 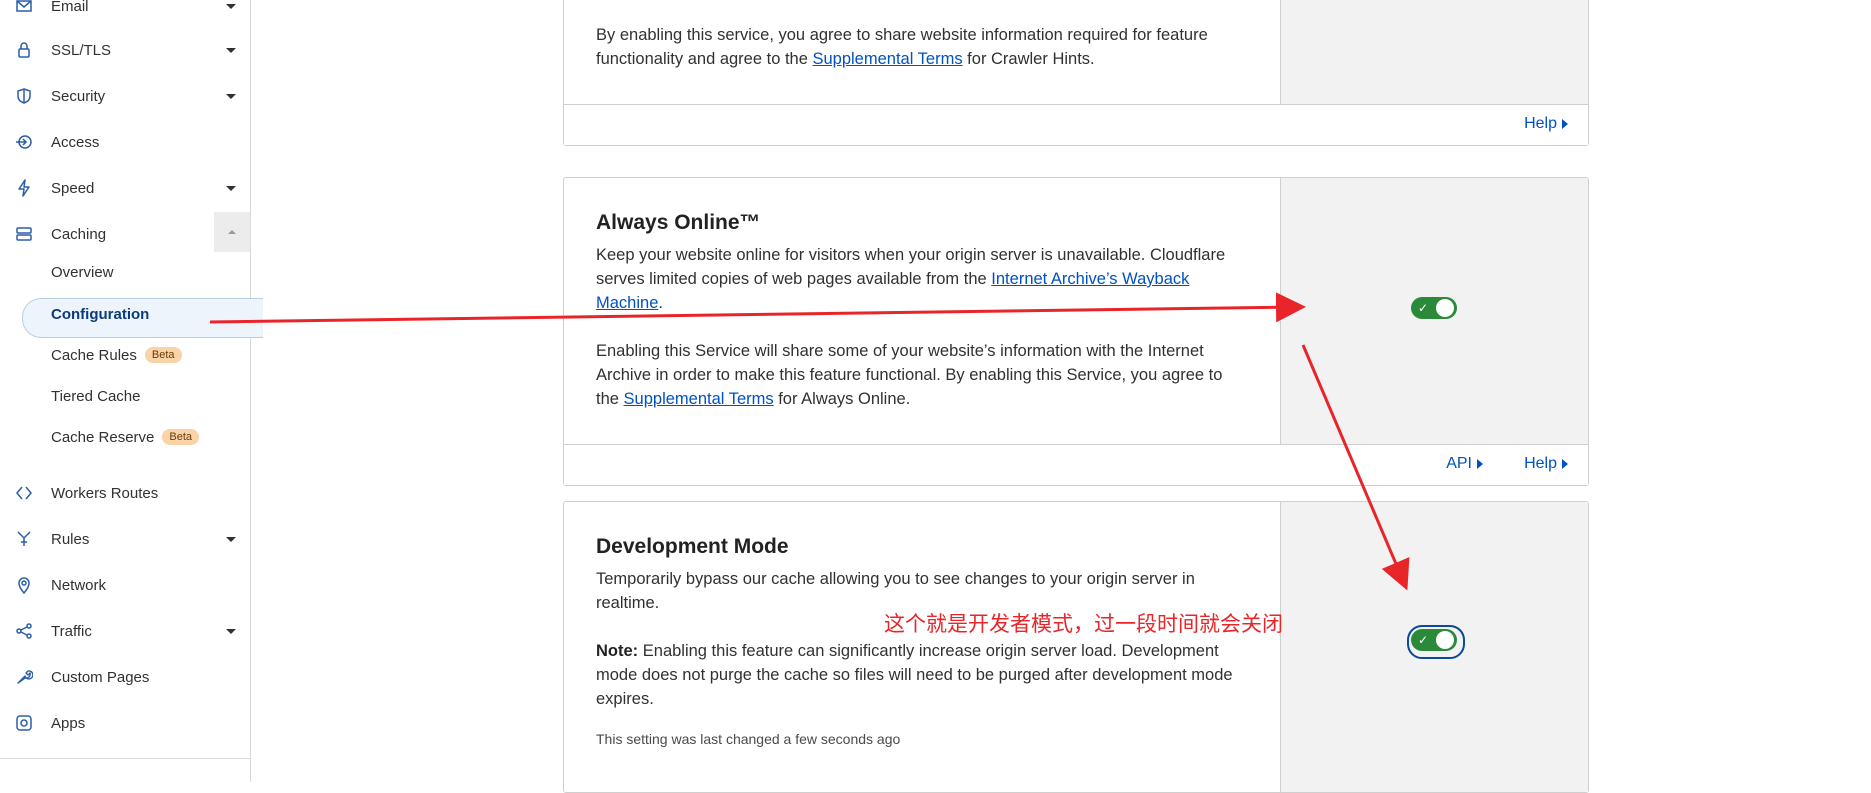 I want to click on sidebar-item-label: Caching, so click(x=79, y=234).